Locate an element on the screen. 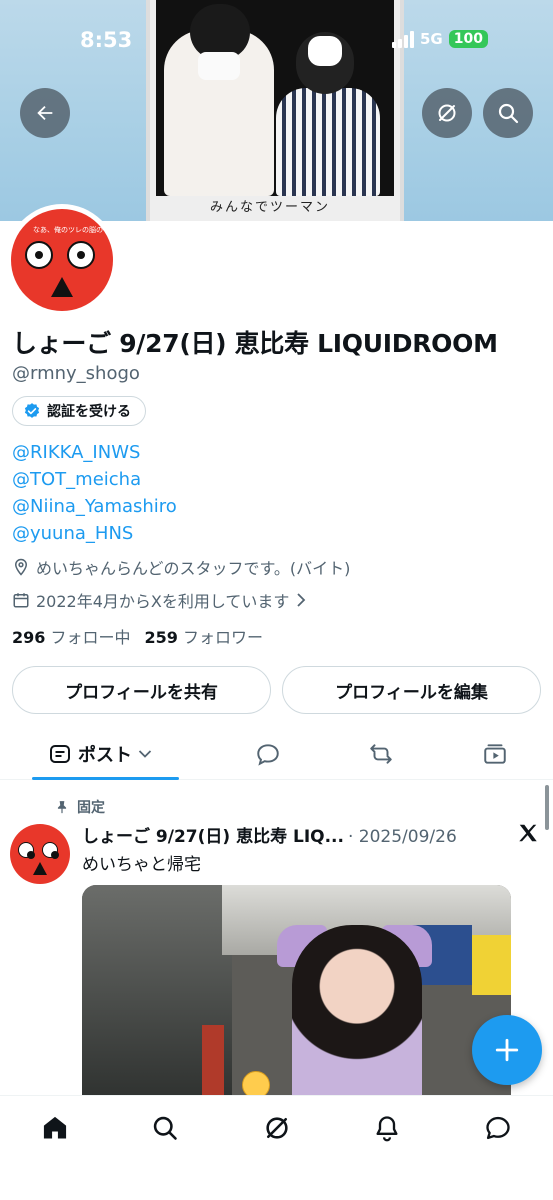 This screenshot has width=553, height=1200. tab-posts: ポスト is located at coordinates (100, 754).